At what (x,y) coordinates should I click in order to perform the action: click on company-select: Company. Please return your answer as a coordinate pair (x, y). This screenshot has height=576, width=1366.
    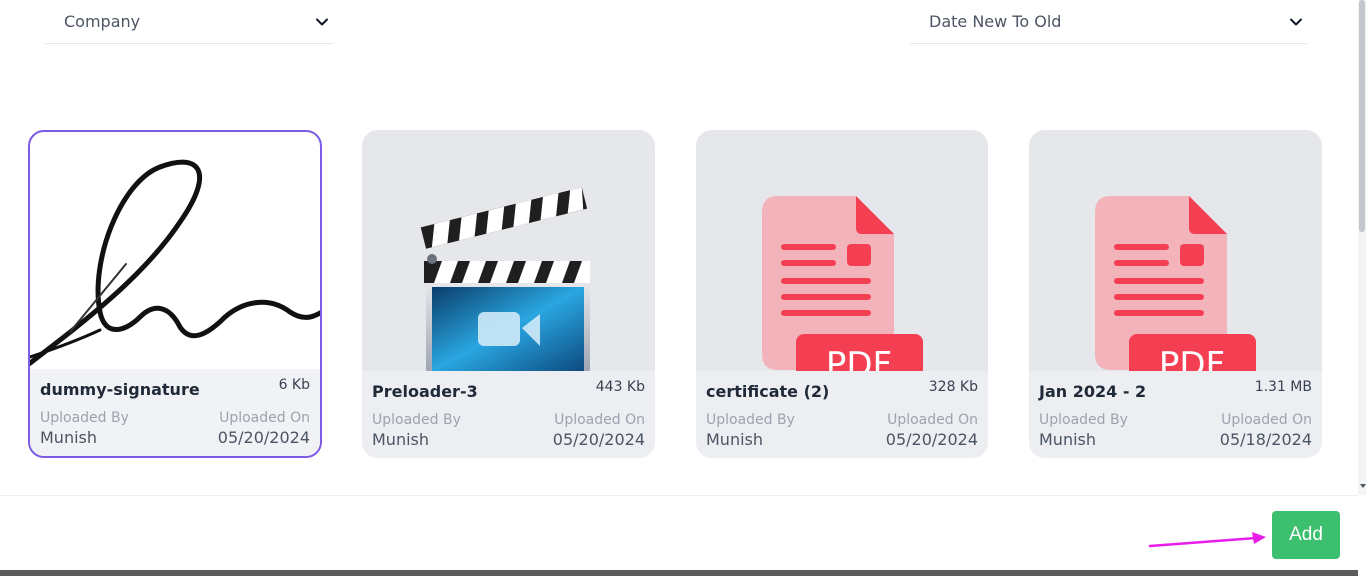
    Looking at the image, I should click on (189, 22).